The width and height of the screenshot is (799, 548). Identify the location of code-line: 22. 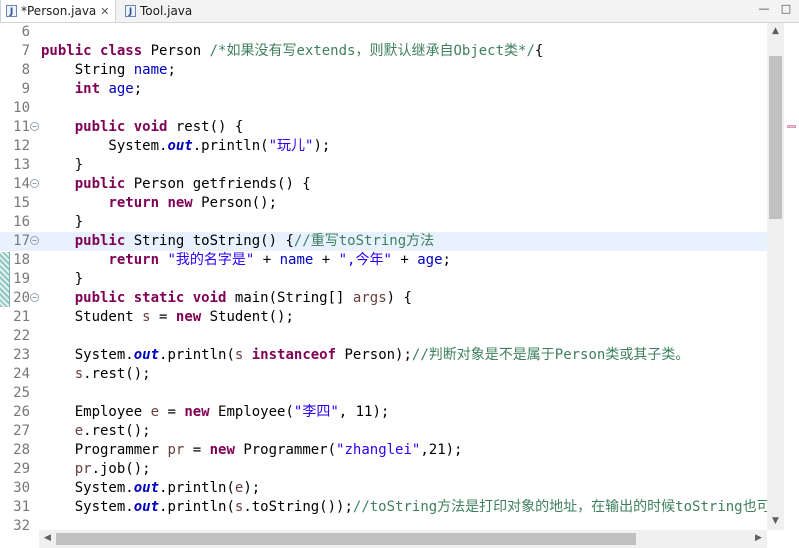
(383, 336).